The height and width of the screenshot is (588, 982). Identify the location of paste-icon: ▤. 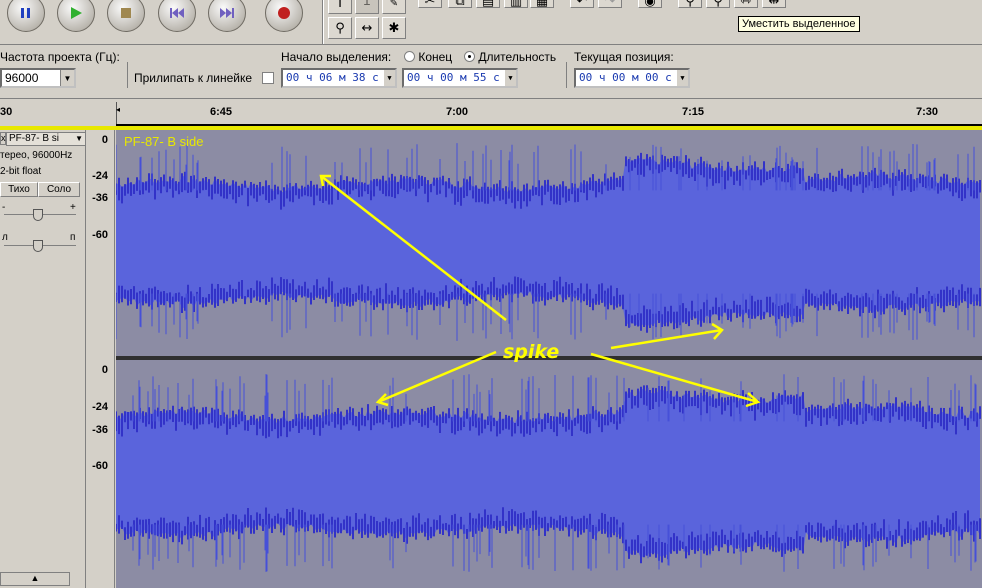
(488, 4).